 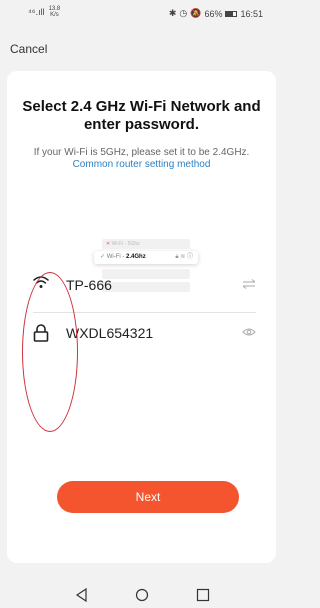 I want to click on signal-indicator: ⁴⁶.ıll, so click(x=36, y=12).